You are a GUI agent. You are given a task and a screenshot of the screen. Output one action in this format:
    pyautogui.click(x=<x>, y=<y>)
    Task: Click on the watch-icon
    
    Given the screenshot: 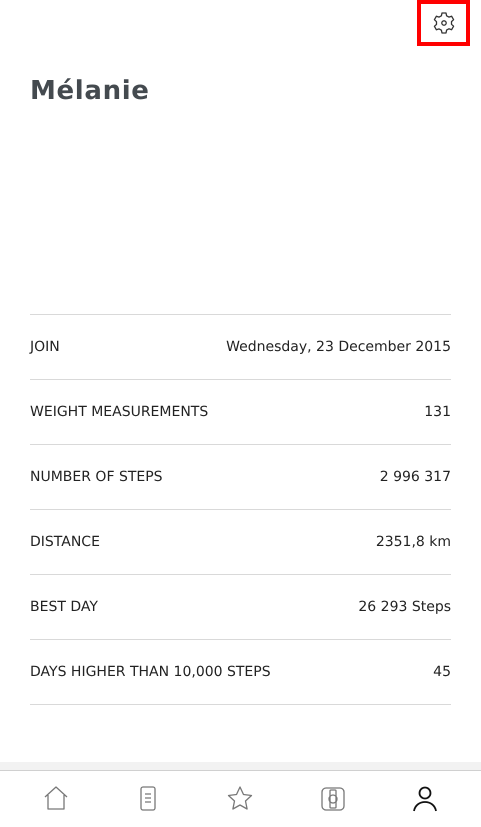 What is the action you would take?
    pyautogui.click(x=332, y=799)
    